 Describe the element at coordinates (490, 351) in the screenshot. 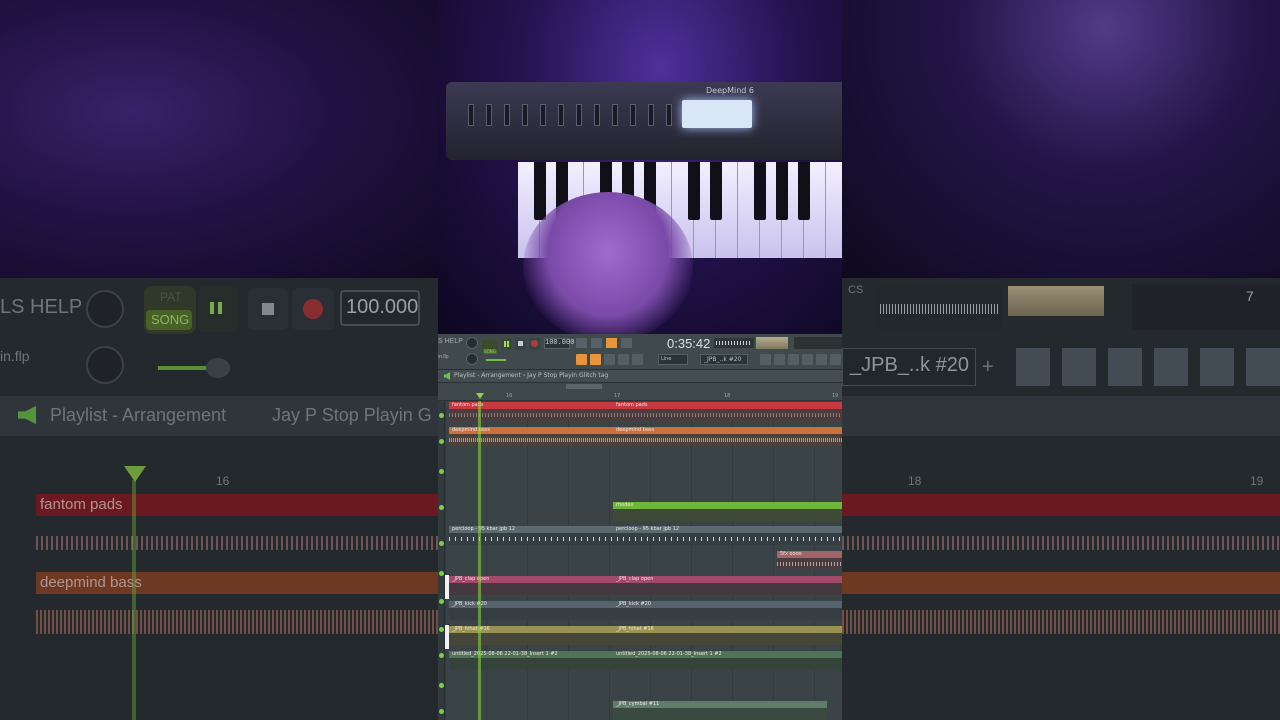

I see `song-label: SONG` at that location.